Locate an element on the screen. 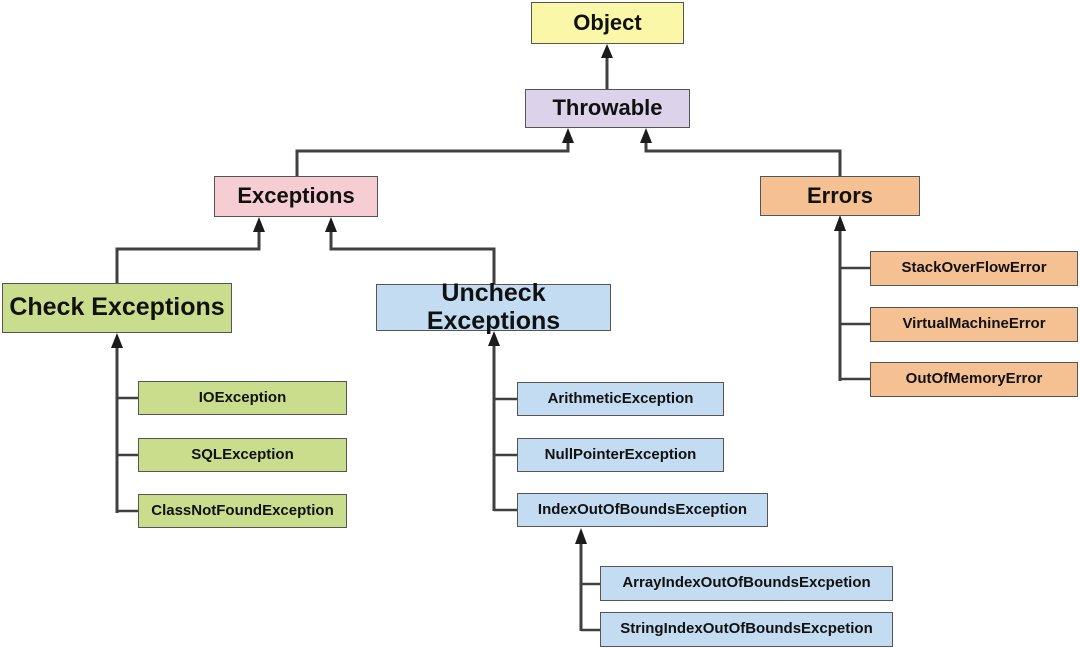 The image size is (1080, 648). node-object-label: Object is located at coordinates (607, 22).